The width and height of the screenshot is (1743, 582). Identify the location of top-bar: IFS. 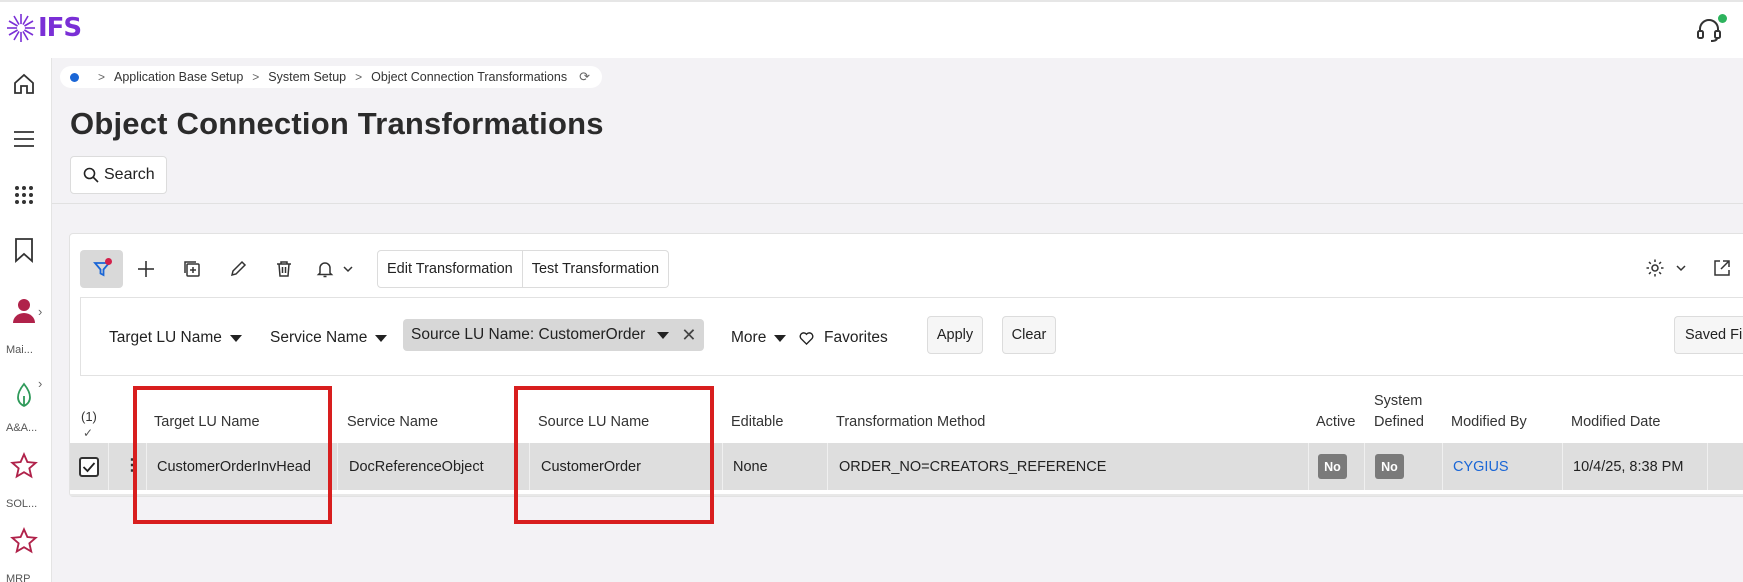
(871, 29).